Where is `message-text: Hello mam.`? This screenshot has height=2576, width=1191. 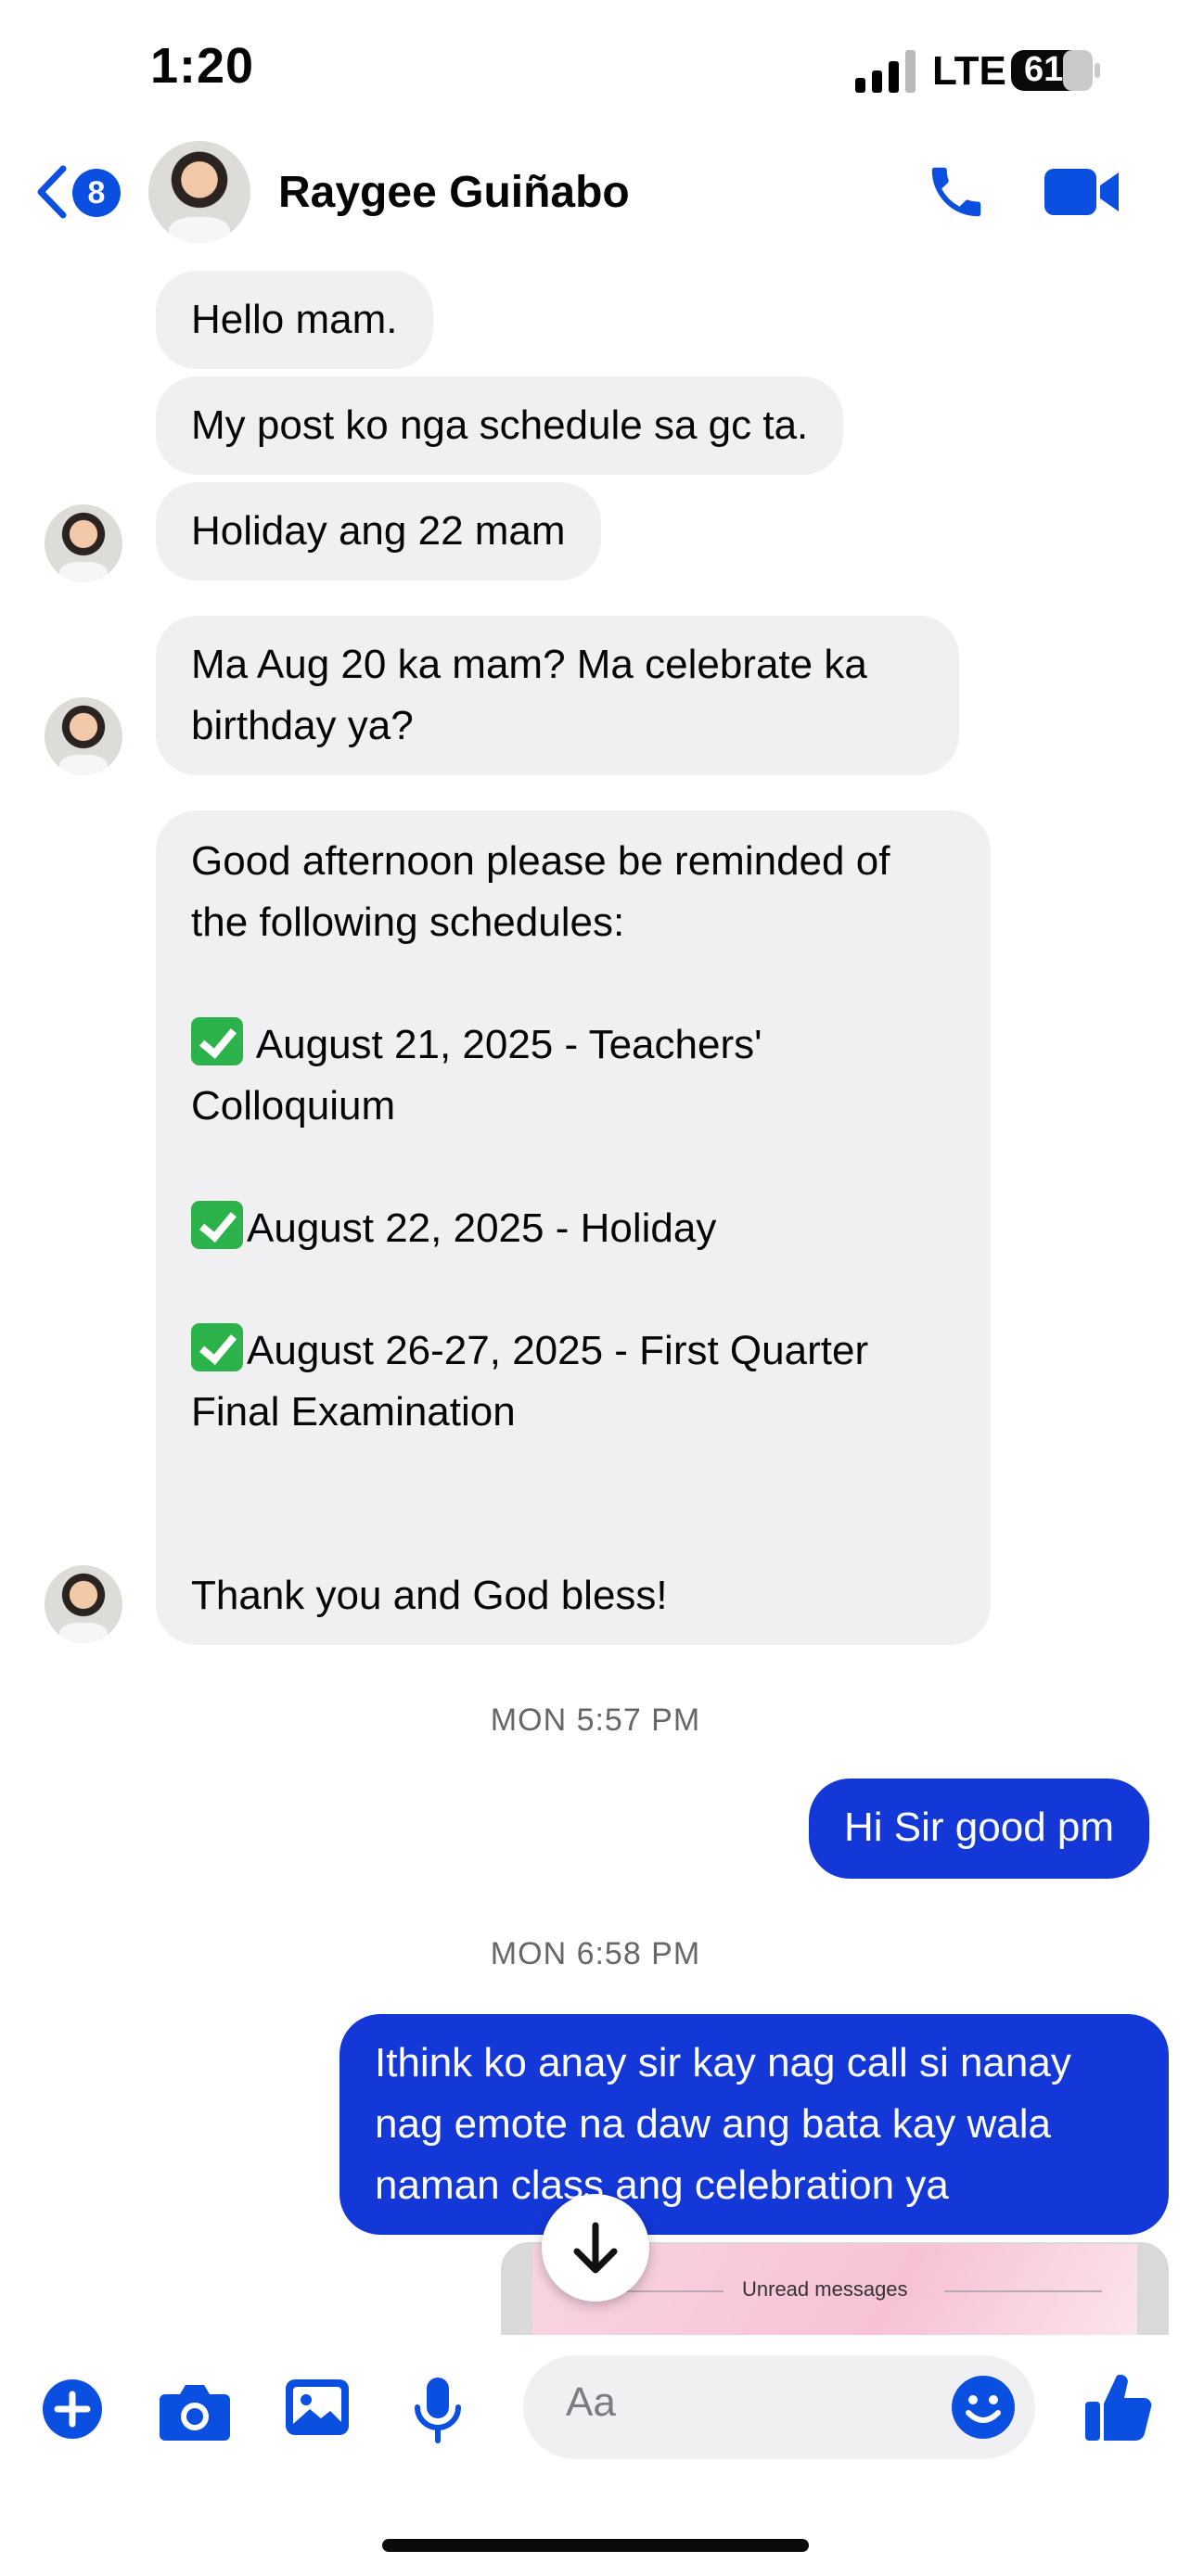 message-text: Hello mam. is located at coordinates (295, 319).